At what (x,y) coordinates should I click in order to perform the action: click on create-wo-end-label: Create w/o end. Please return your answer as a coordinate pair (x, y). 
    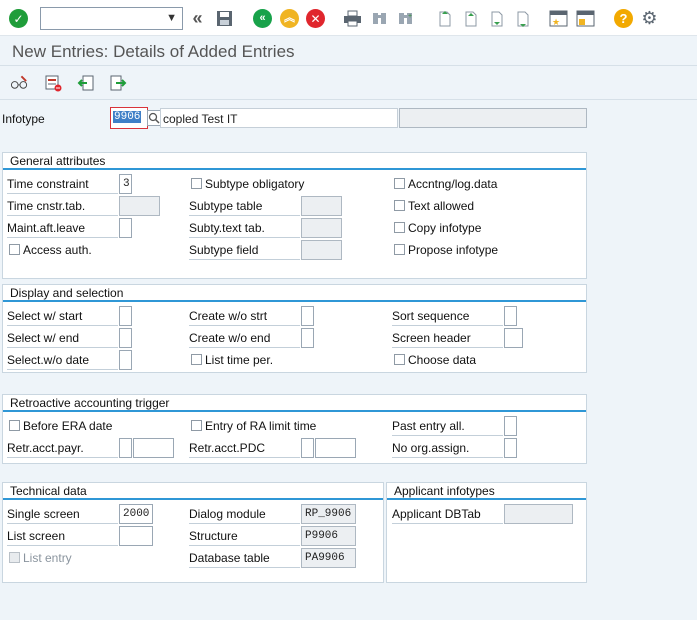
    Looking at the image, I should click on (244, 338).